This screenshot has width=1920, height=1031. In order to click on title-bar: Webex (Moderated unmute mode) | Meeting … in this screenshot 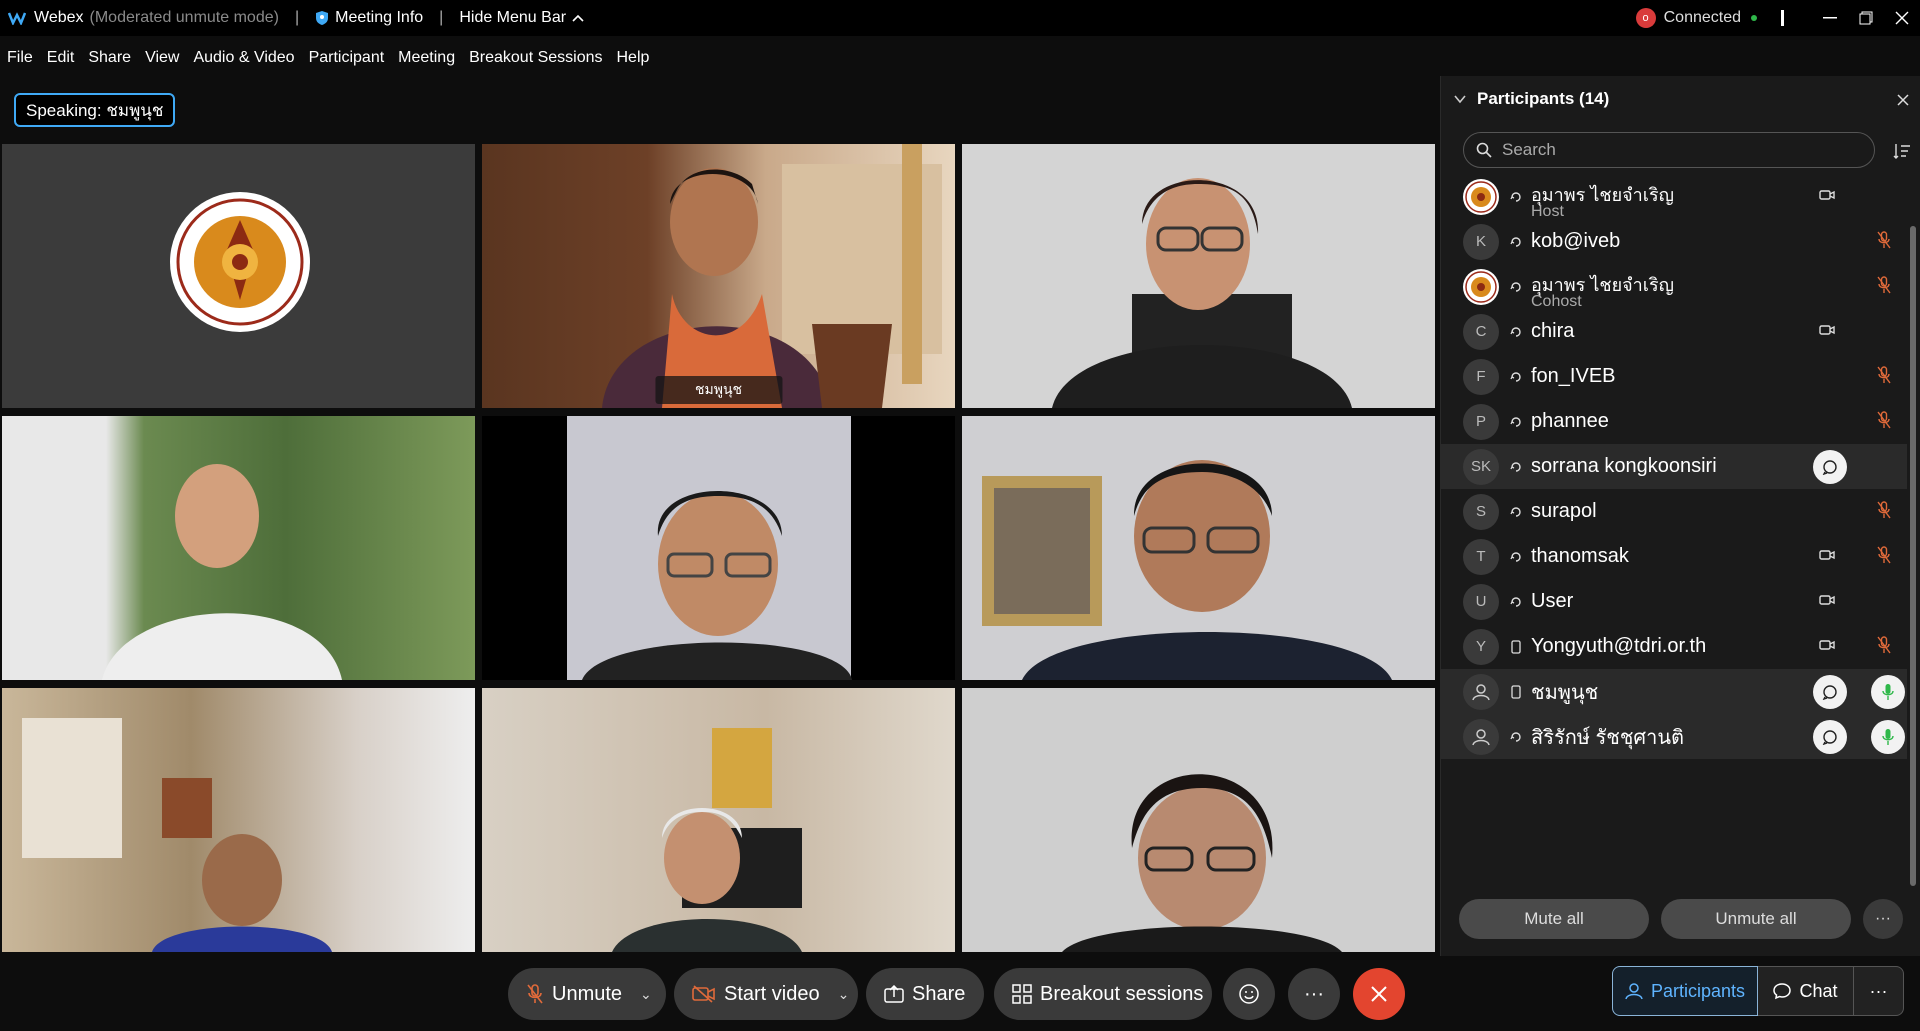, I will do `click(960, 18)`.